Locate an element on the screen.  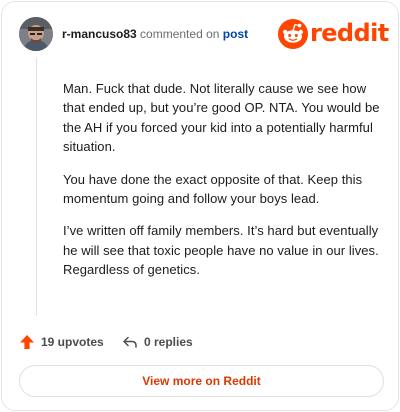
reddit-logo: reddit is located at coordinates (333, 34).